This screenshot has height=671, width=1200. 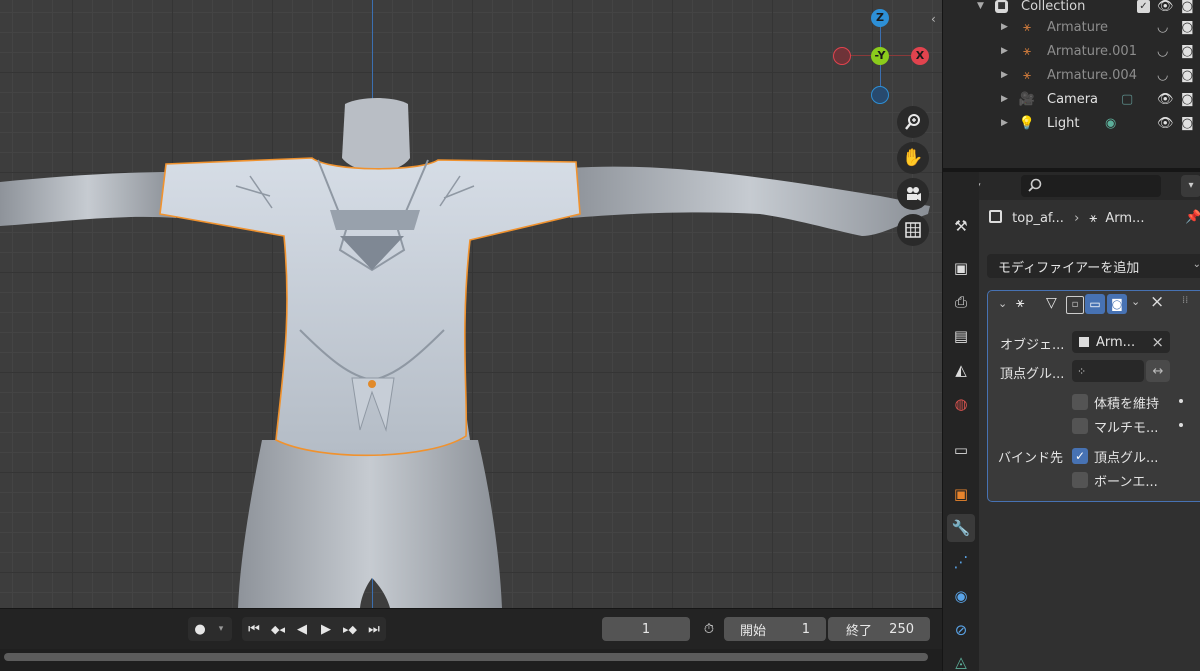 I want to click on collection-checkbox: ✓, so click(x=1143, y=6).